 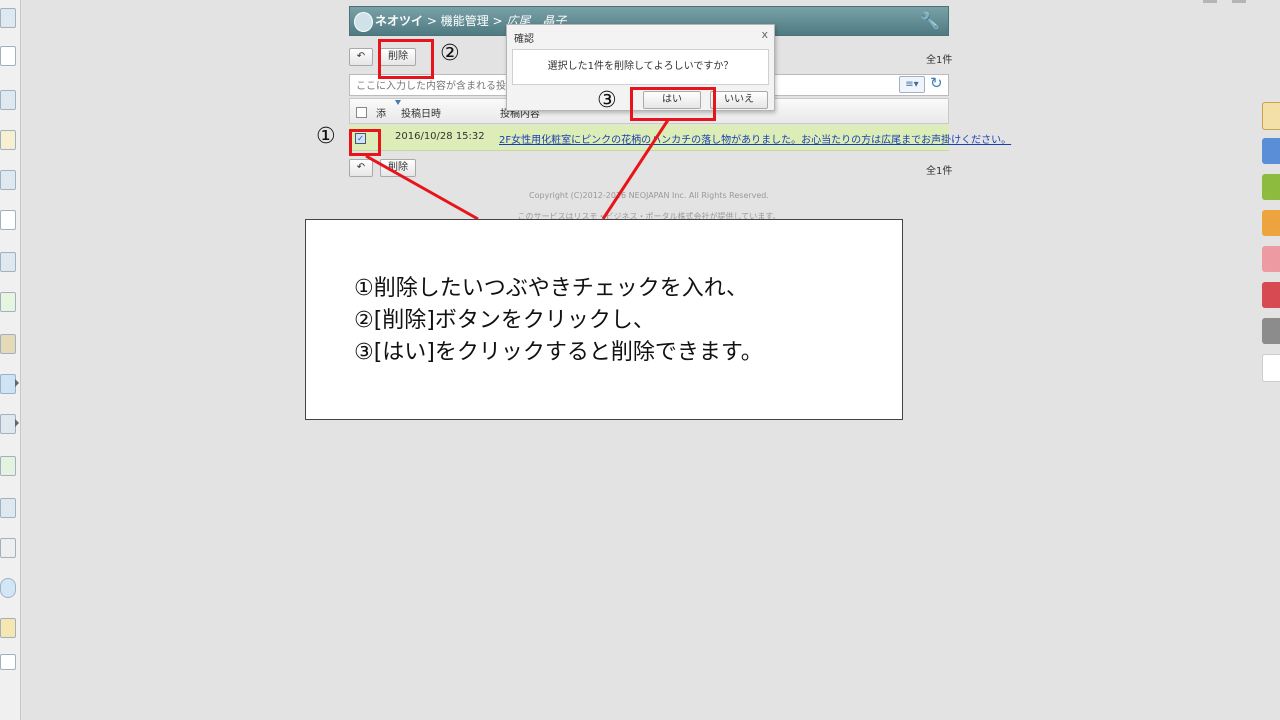 I want to click on breadcrumb-section: 機能管理, so click(x=465, y=21).